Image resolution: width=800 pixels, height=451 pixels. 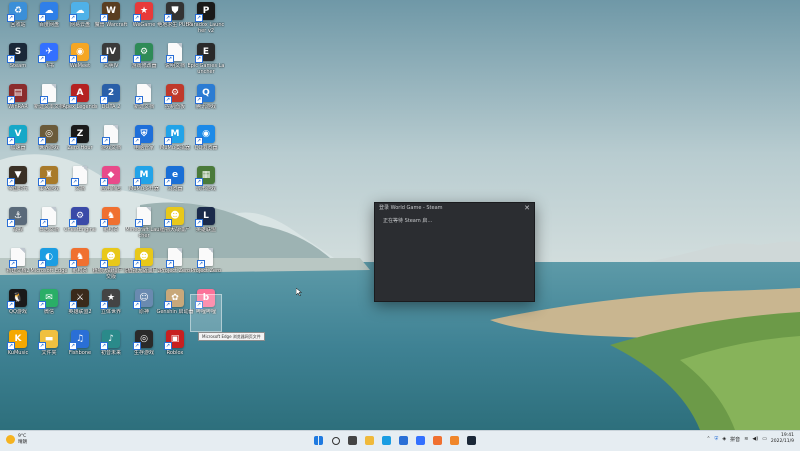 I want to click on app-store-icon: ◆ ↗, so click(x=110, y=176).